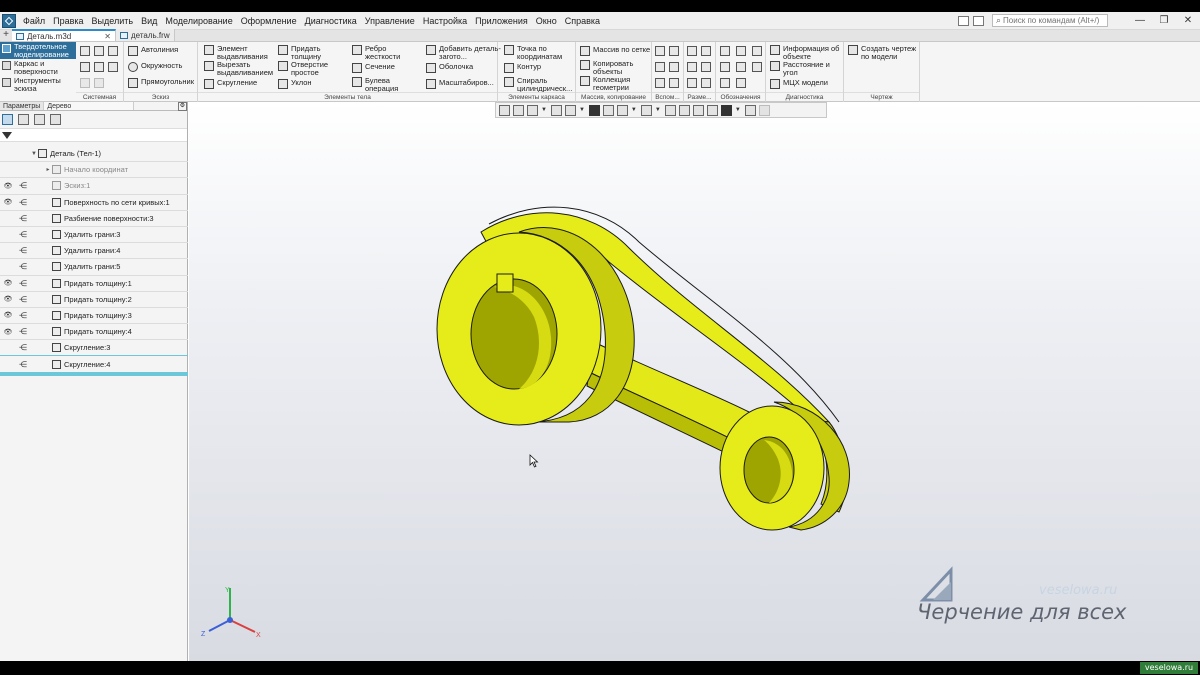 The image size is (1200, 675). I want to click on diameter-dim-icon, so click(692, 67).